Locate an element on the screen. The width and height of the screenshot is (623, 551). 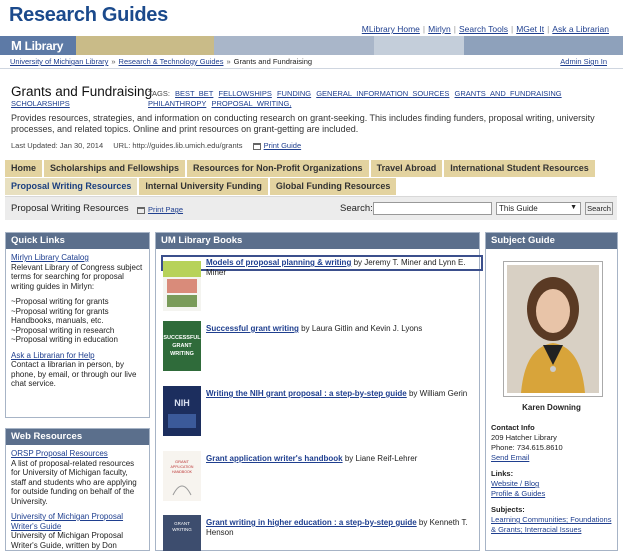
admin-sign-in-link: Admin Sign In is located at coordinates (583, 61).